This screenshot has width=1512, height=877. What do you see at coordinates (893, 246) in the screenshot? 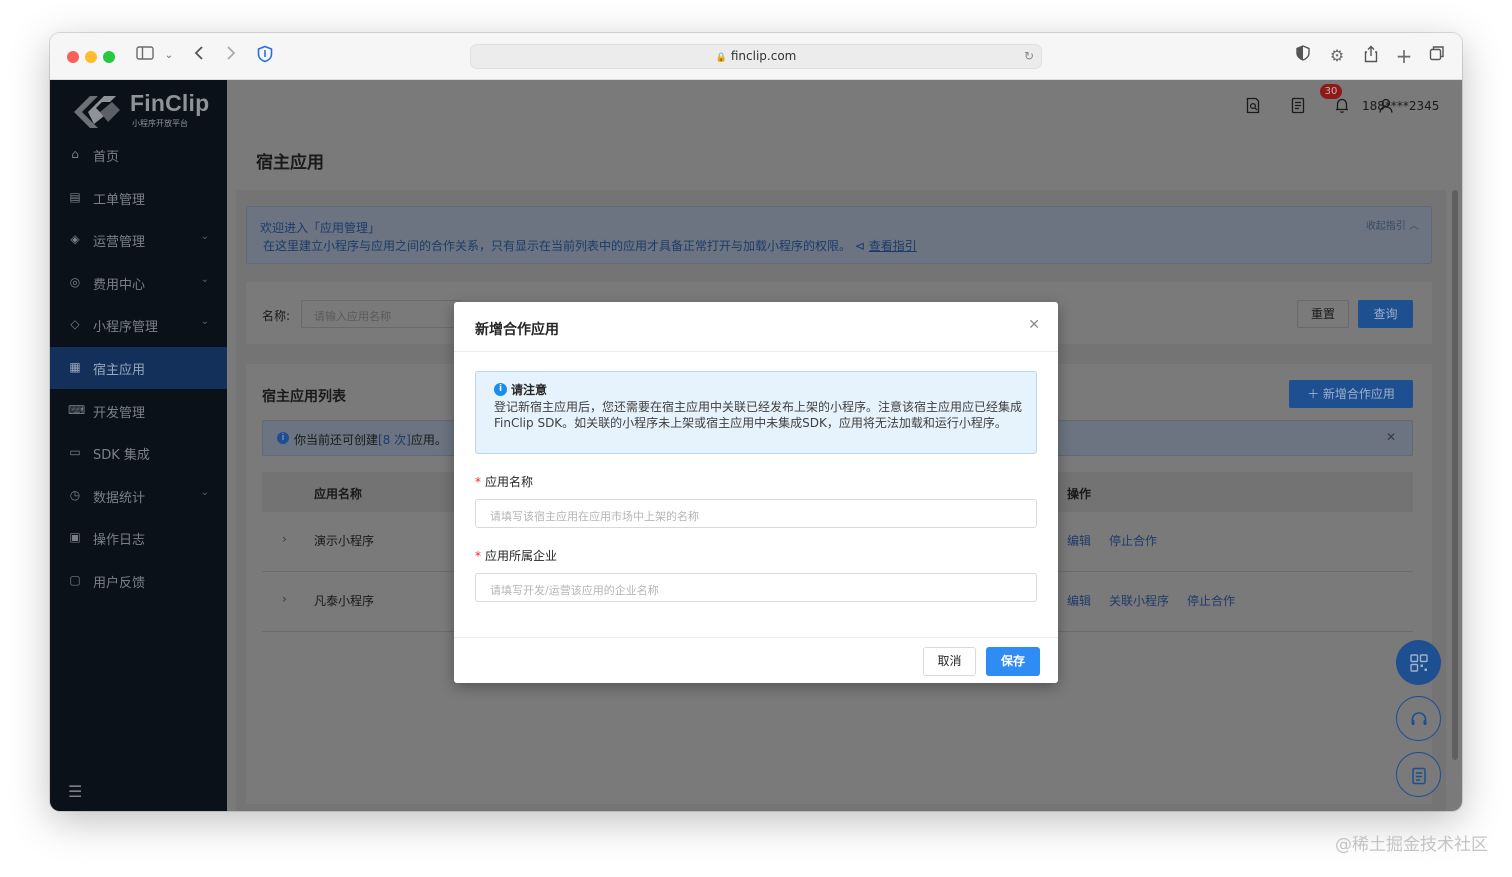
I see `view-guide-link: 查看指引` at bounding box center [893, 246].